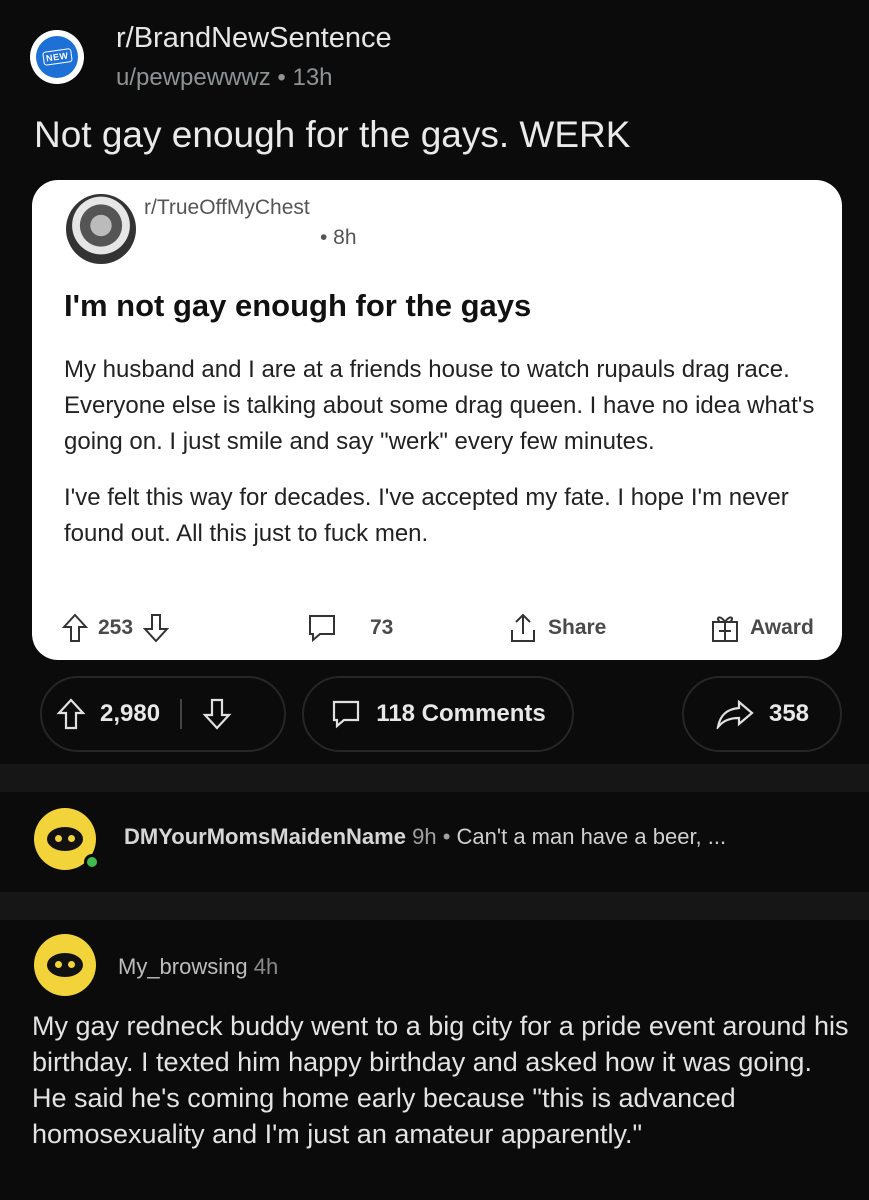  Describe the element at coordinates (725, 629) in the screenshot. I see `gift-award-icon` at that location.